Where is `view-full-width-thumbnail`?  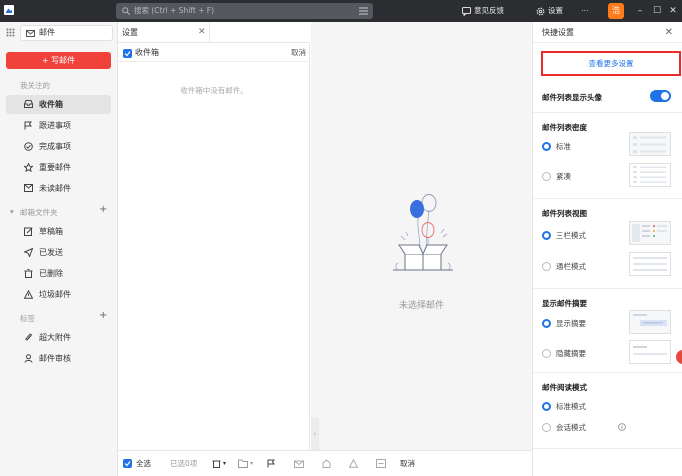 view-full-width-thumbnail is located at coordinates (650, 264).